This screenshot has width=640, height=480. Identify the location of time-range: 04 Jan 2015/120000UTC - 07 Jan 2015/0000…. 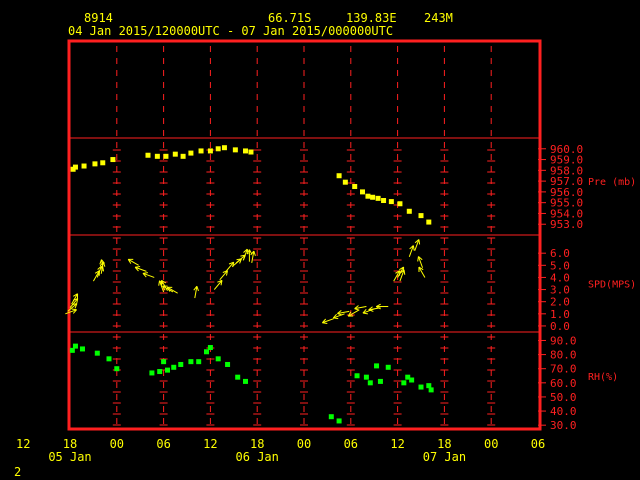
(230, 31).